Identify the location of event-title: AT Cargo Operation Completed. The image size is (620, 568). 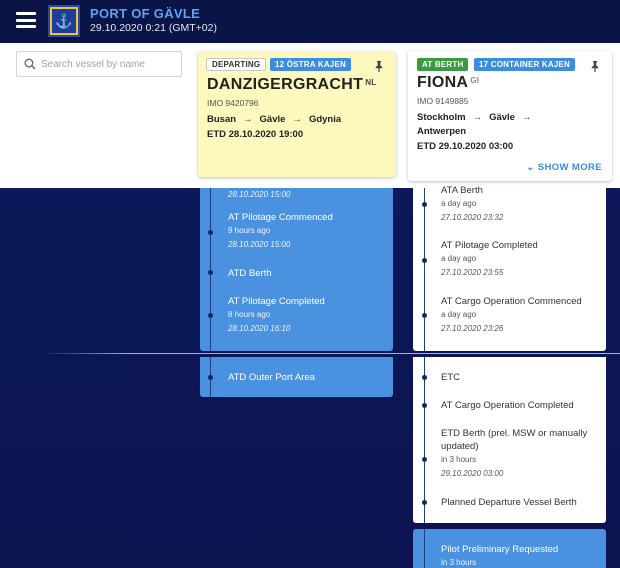
(507, 405).